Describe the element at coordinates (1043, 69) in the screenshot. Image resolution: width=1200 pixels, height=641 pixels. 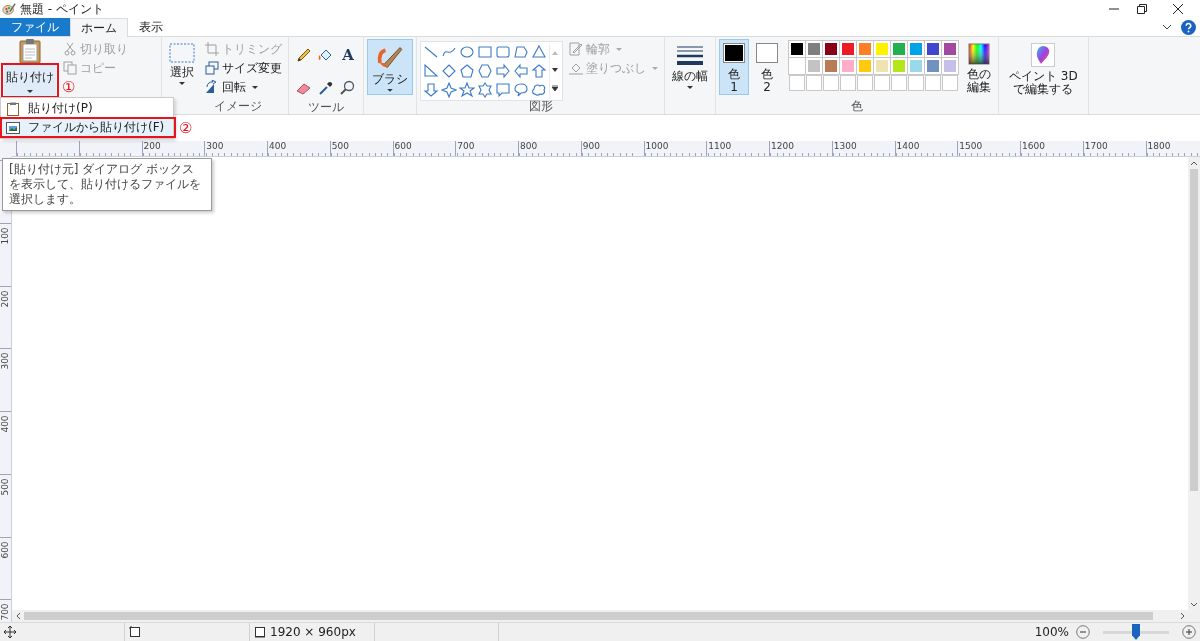
I see `paint-3d-button: ペイント 3D で編集する` at that location.